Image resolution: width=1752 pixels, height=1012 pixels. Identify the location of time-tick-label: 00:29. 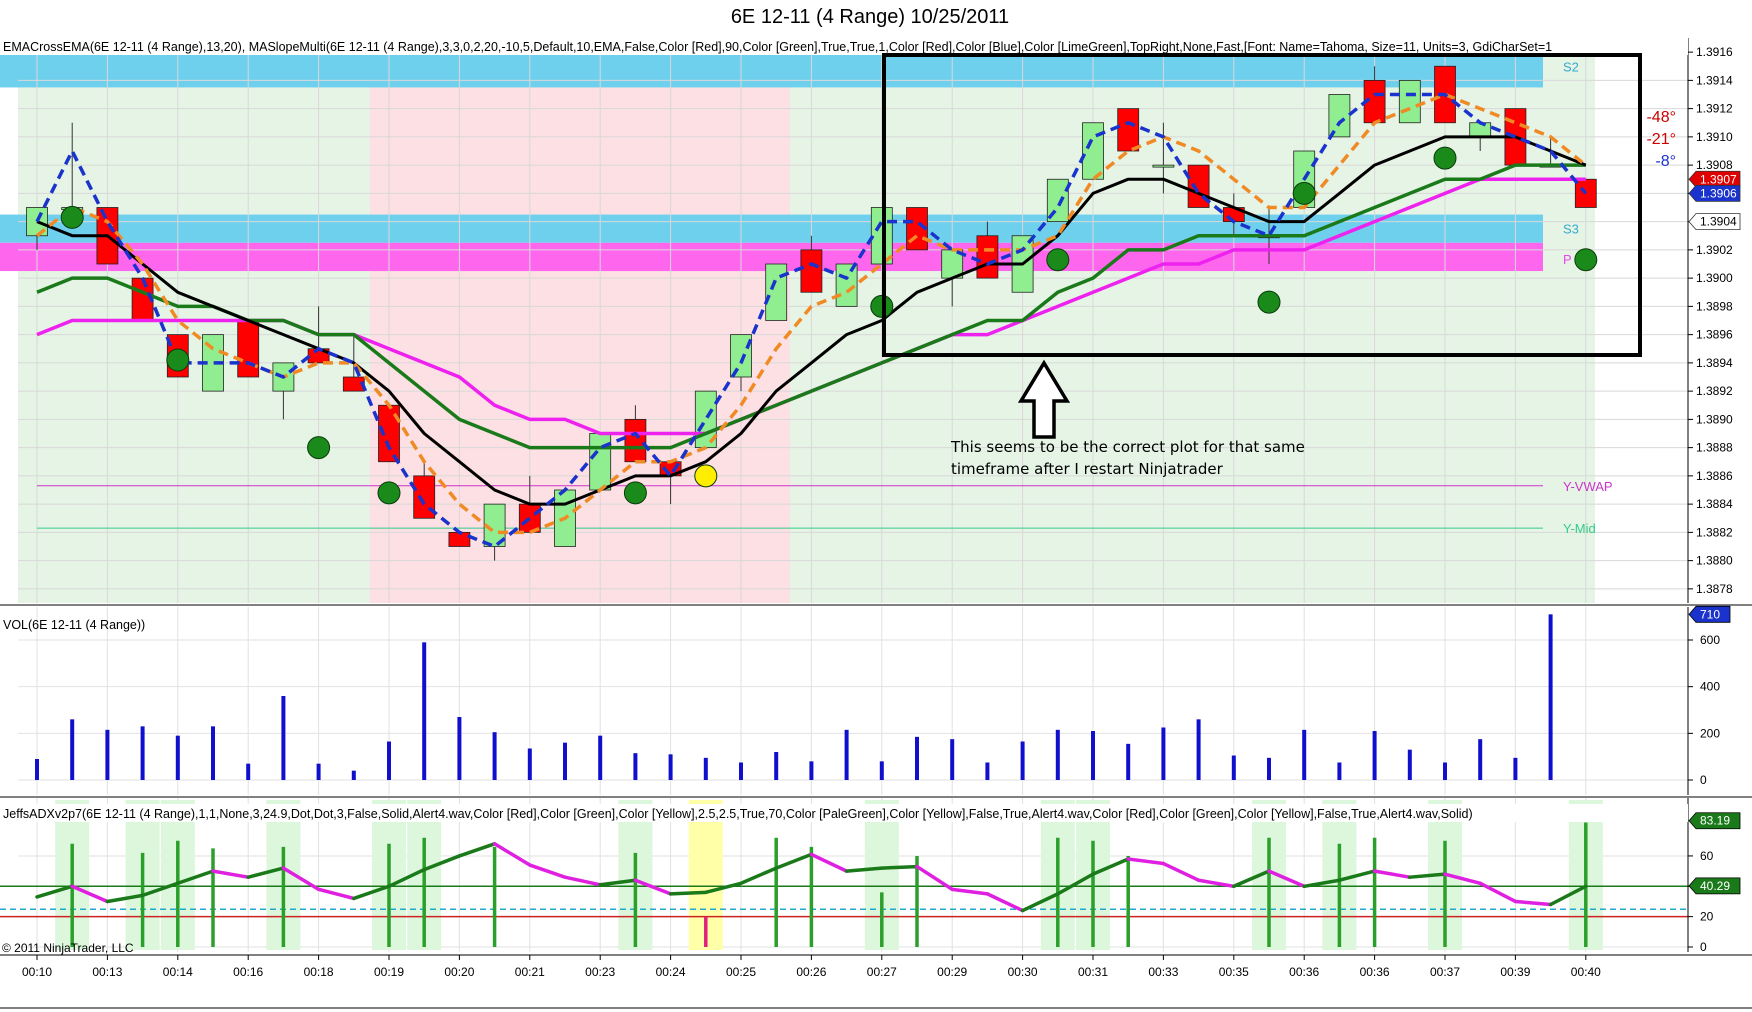
(952, 972).